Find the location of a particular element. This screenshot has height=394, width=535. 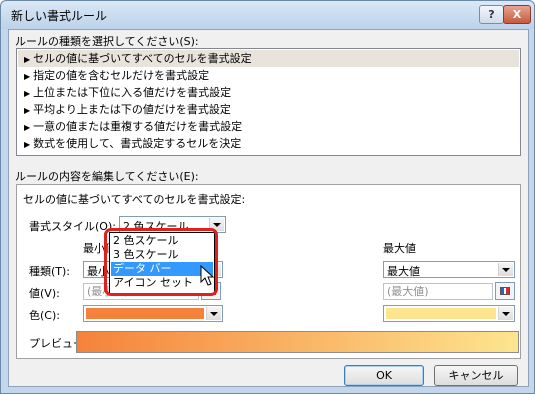

rule-type-item: ▶ 一意の値または重複する値だけを書式設定 is located at coordinates (268, 126).